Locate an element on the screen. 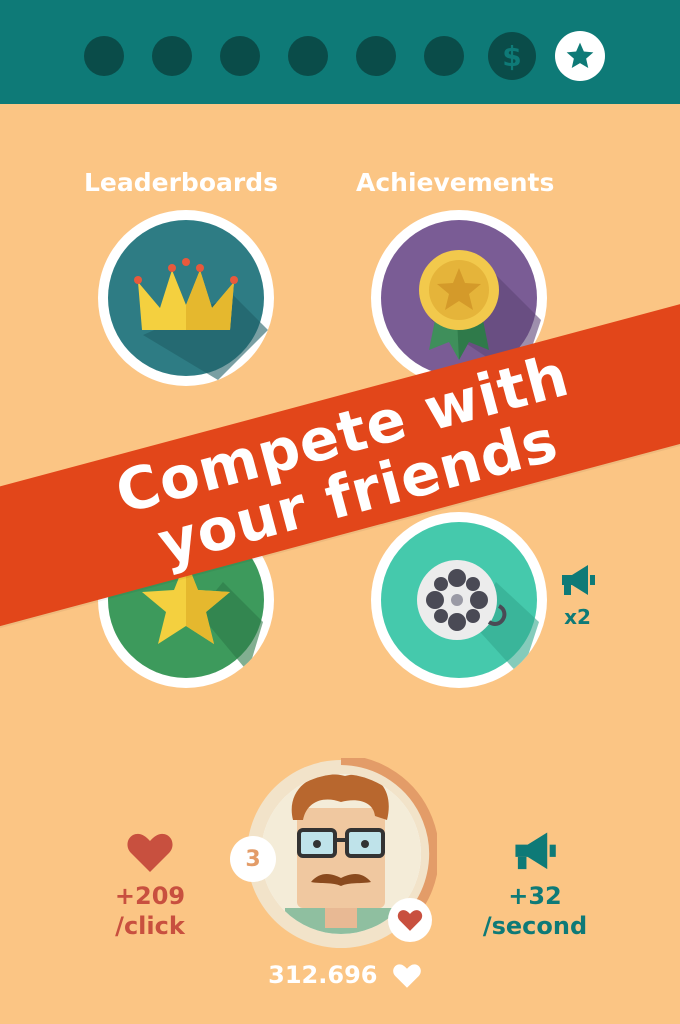 This screenshot has width=680, height=1024. watch-video-button is located at coordinates (459, 600).